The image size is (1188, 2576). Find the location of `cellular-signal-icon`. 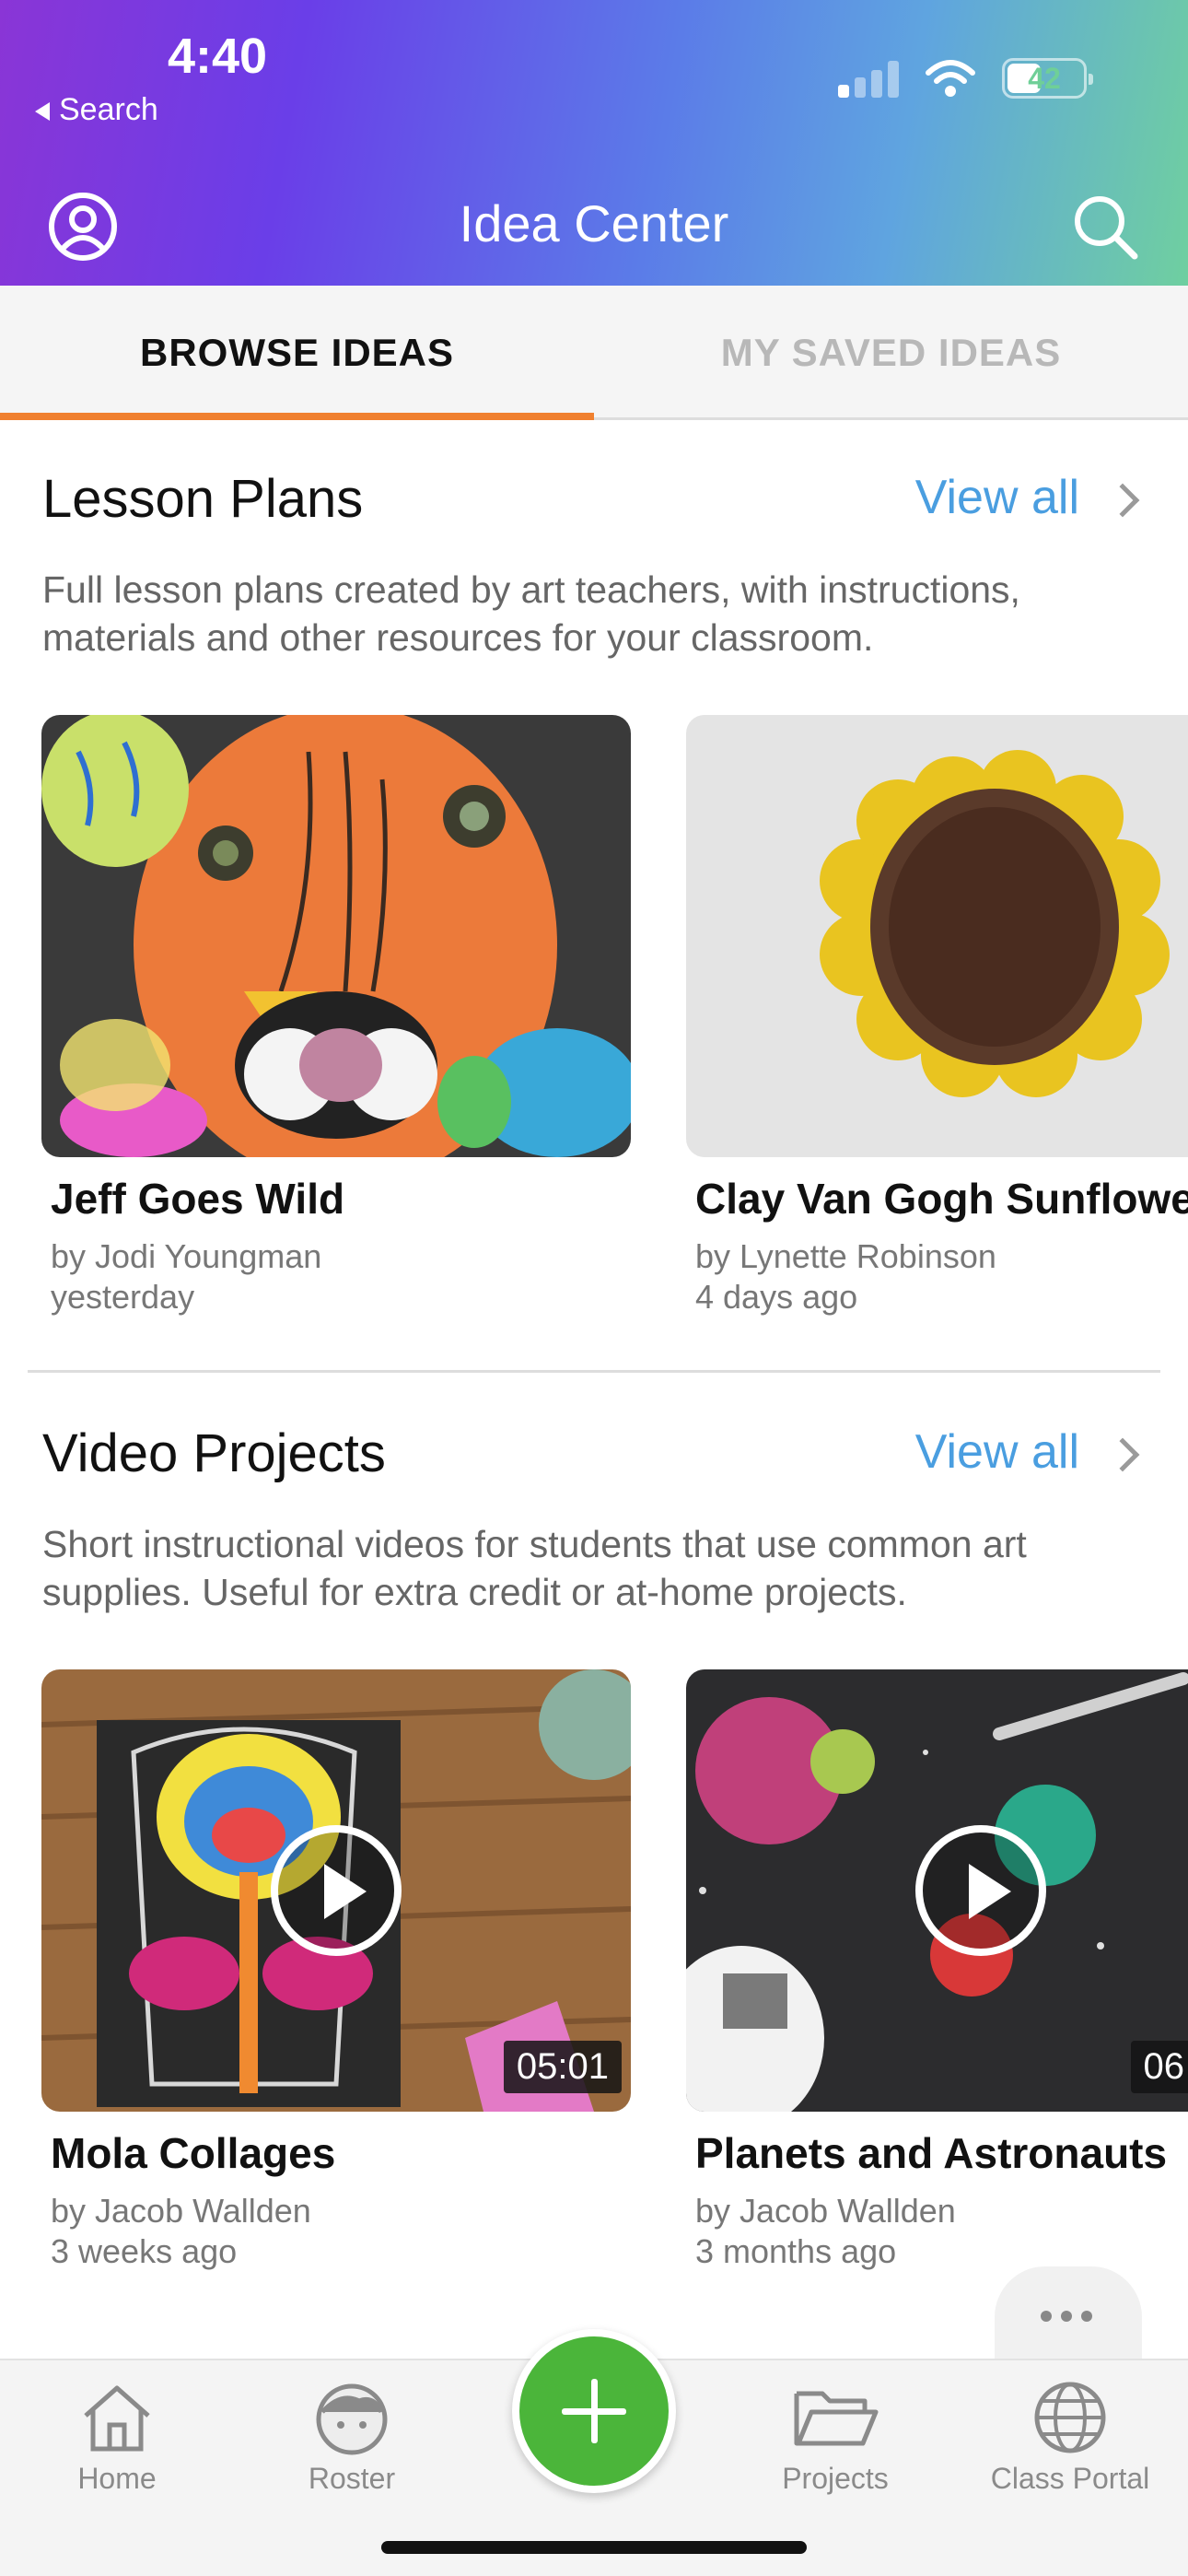

cellular-signal-icon is located at coordinates (869, 78).